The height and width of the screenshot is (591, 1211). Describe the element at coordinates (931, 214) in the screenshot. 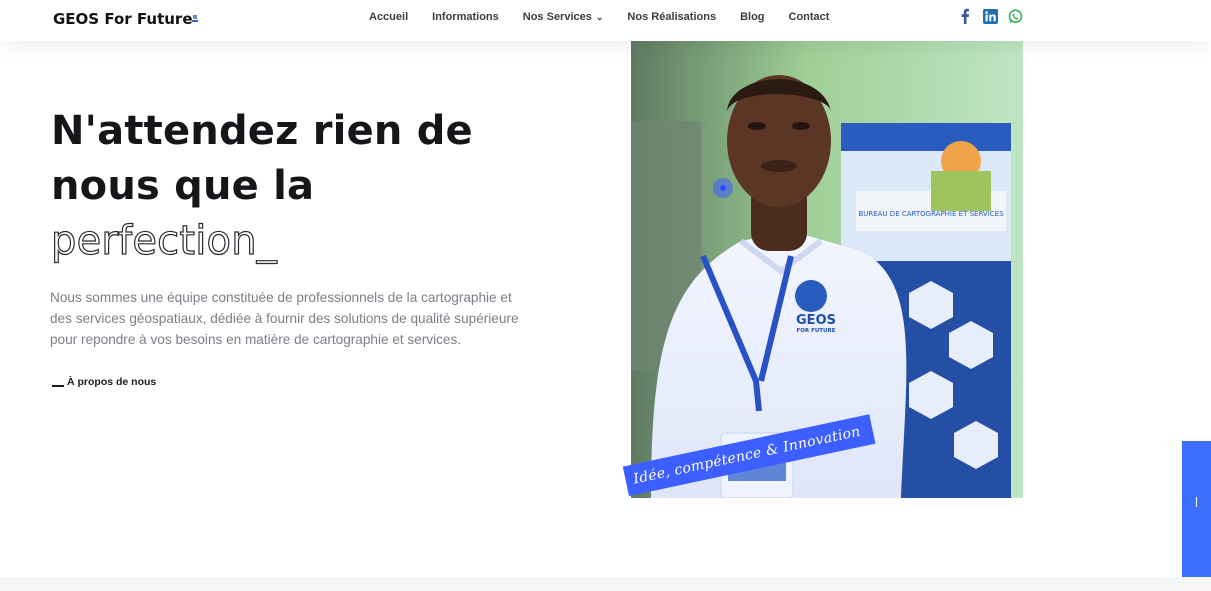

I see `banner-title: BUREAU DE CARTOGRAPHIE ET SERVICES` at that location.